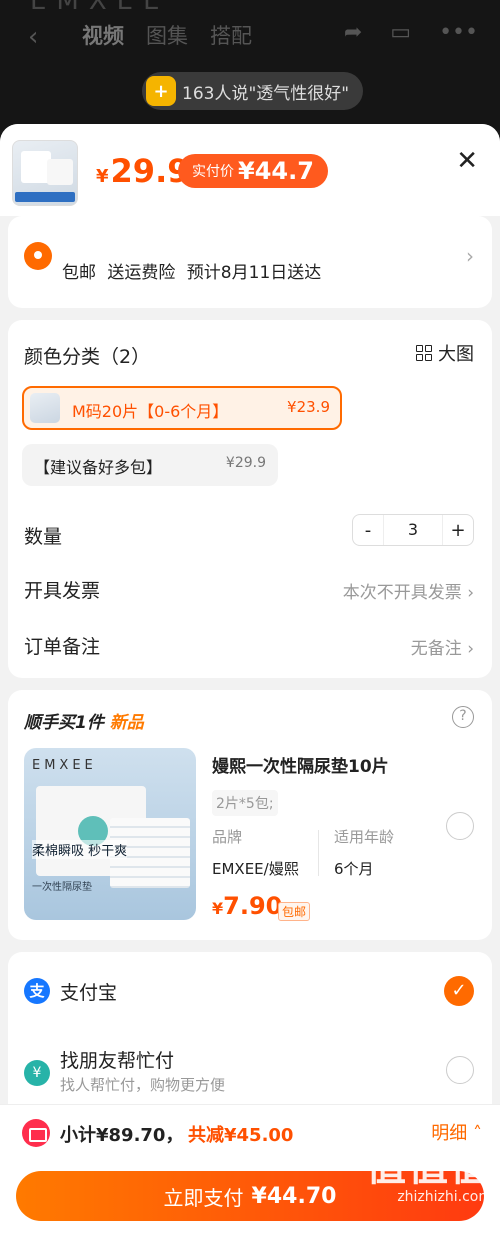 The width and height of the screenshot is (500, 1234). Describe the element at coordinates (402, 593) in the screenshot. I see `invoice-value: 本次不开具发票` at that location.